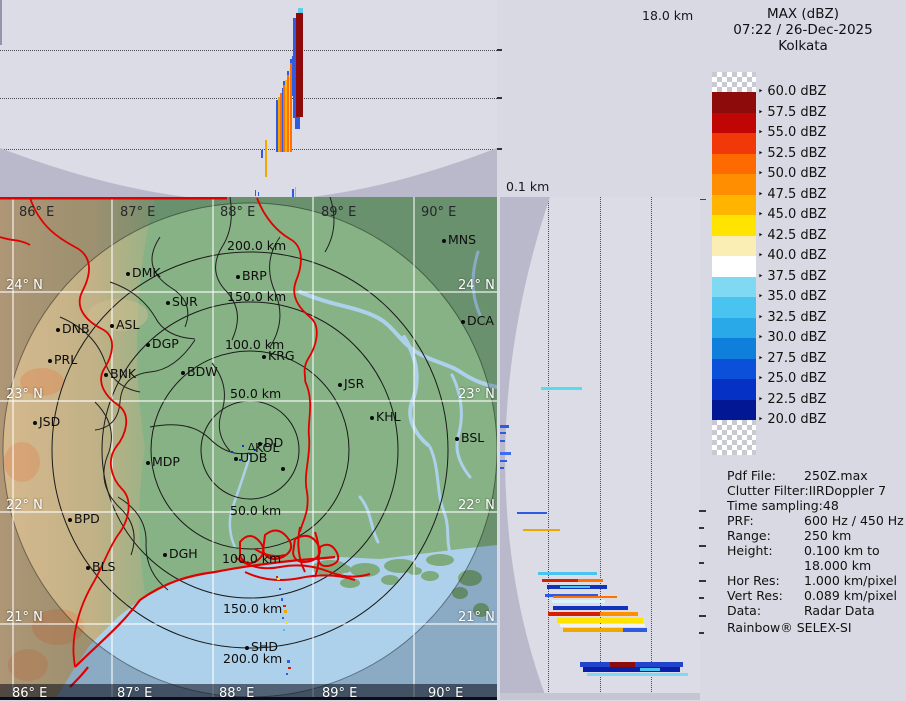 This screenshot has width=906, height=701. I want to click on lat-label: 22° N, so click(476, 505).